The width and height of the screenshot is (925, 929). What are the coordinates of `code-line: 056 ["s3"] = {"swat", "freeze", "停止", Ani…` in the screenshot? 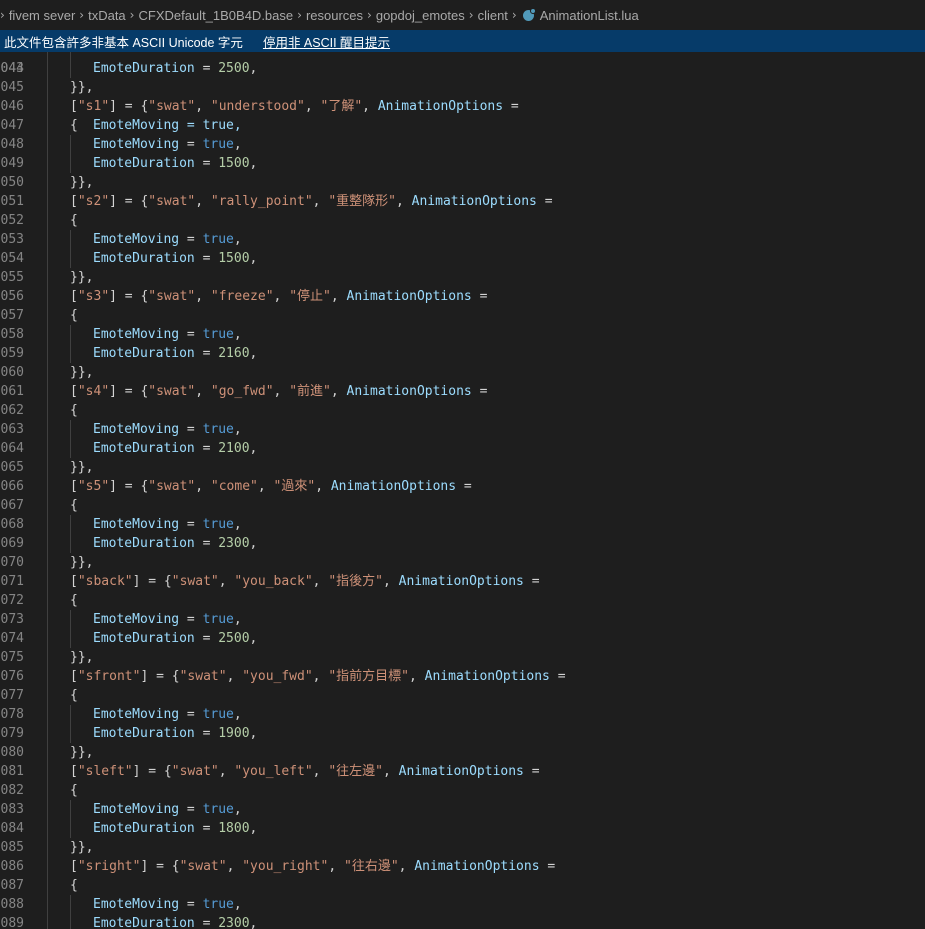 It's located at (462, 296).